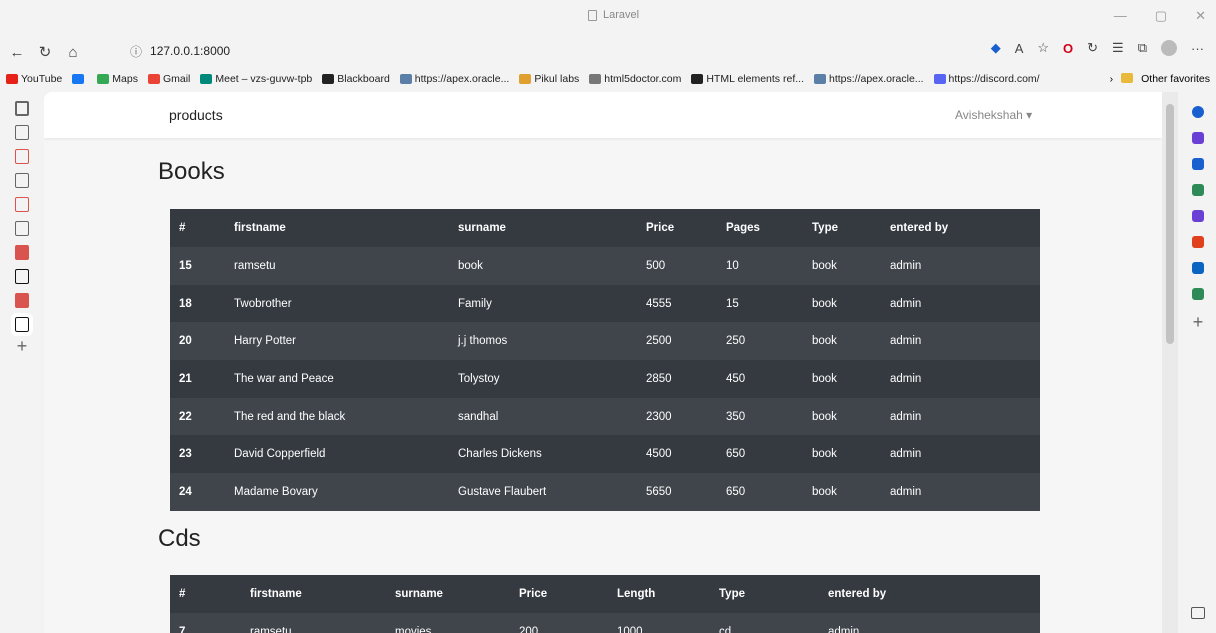 Image resolution: width=1216 pixels, height=633 pixels. What do you see at coordinates (1198, 216) in the screenshot?
I see `games-icon` at bounding box center [1198, 216].